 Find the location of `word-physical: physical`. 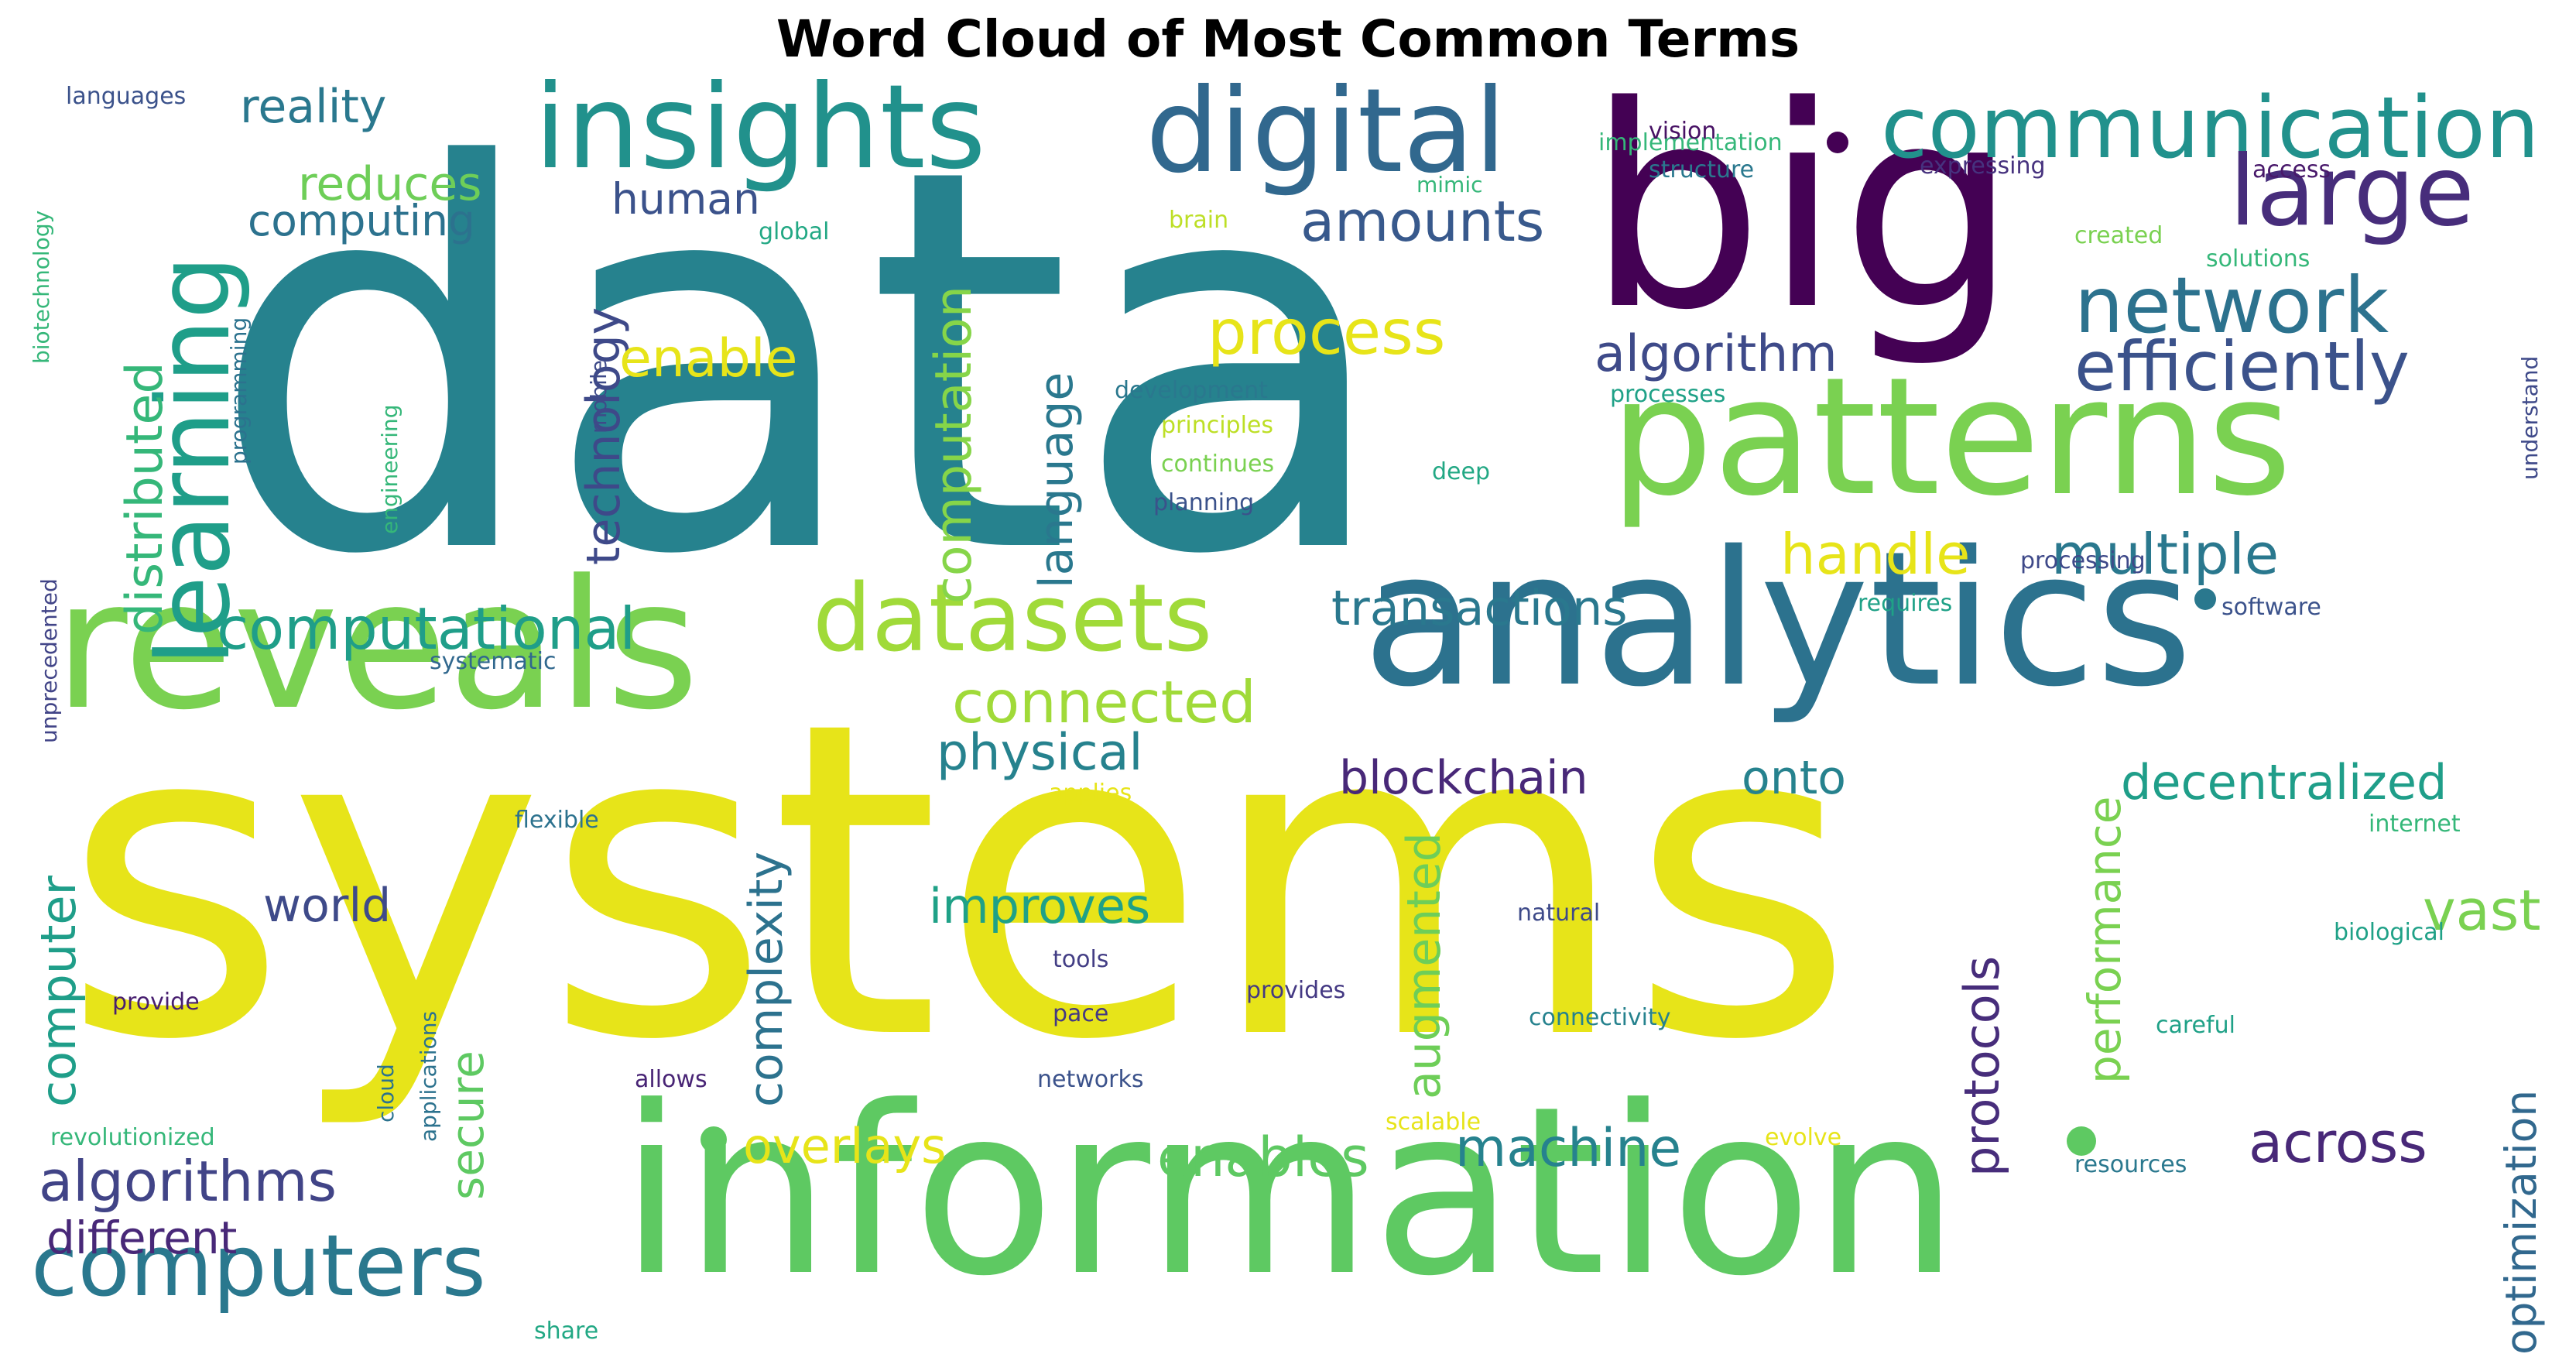

word-physical: physical is located at coordinates (1040, 753).